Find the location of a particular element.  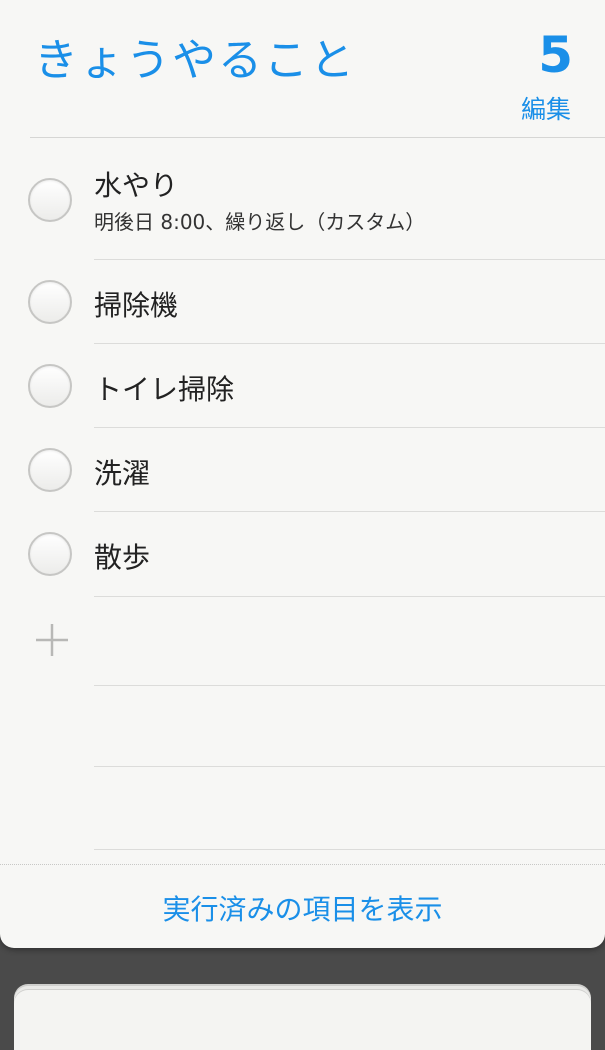

task-title: トイレ掃除 is located at coordinates (164, 388).